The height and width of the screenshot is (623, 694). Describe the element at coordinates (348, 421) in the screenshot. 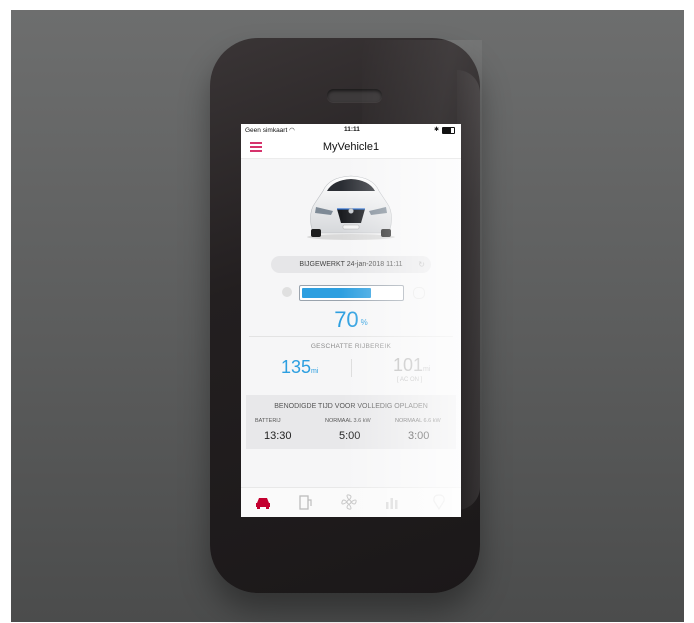

I see `charge-col-label: NORMAAL 3.6 kW` at that location.